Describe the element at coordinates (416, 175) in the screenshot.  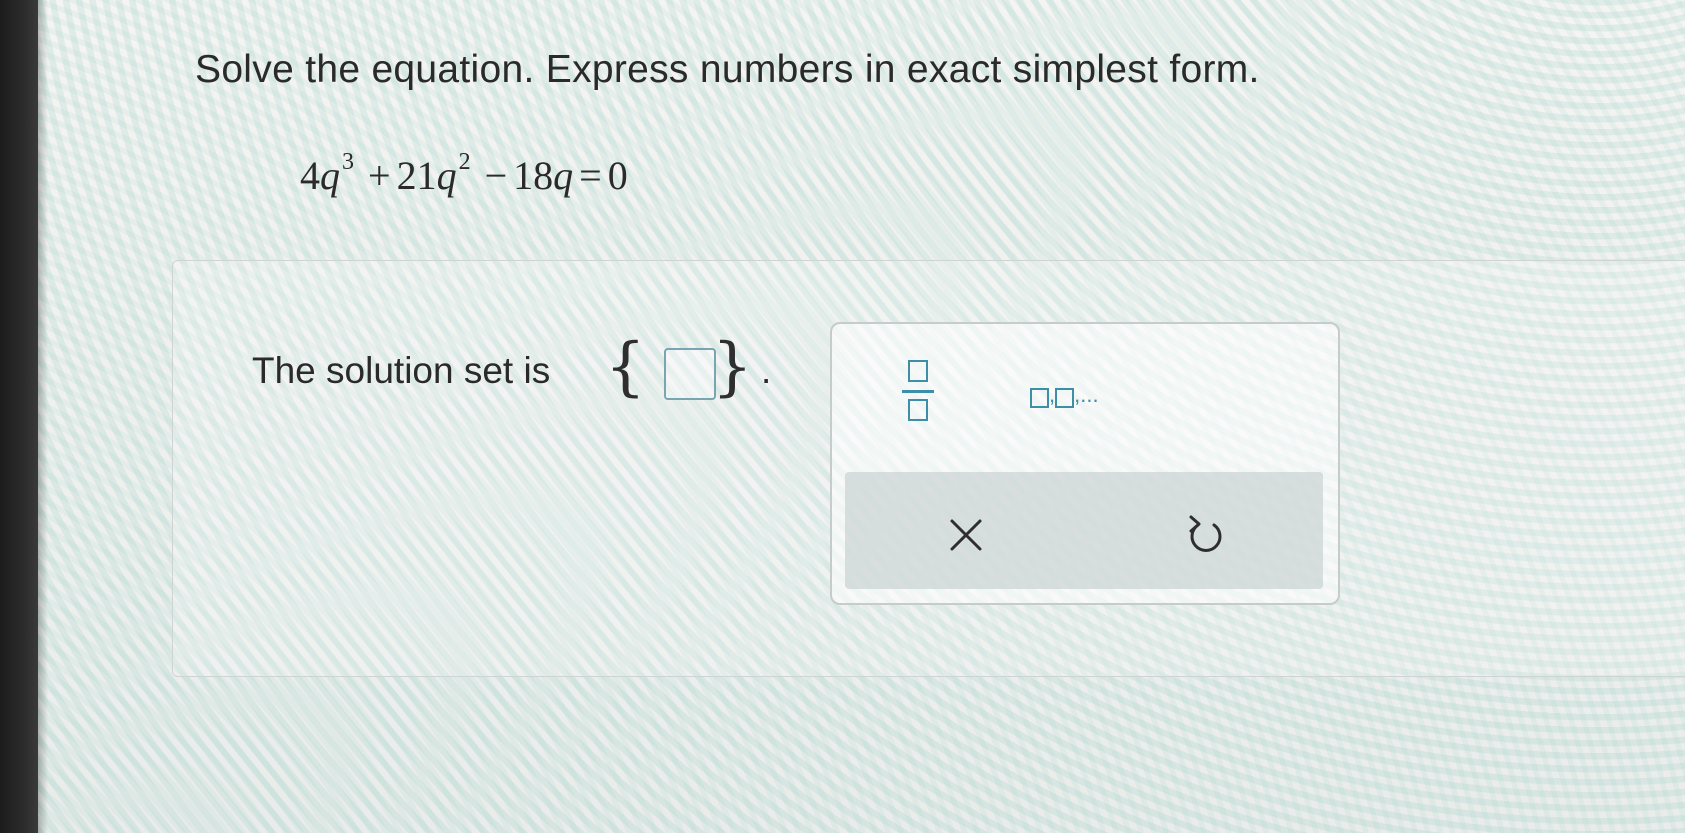
I see `term2-coefficient: 21` at that location.